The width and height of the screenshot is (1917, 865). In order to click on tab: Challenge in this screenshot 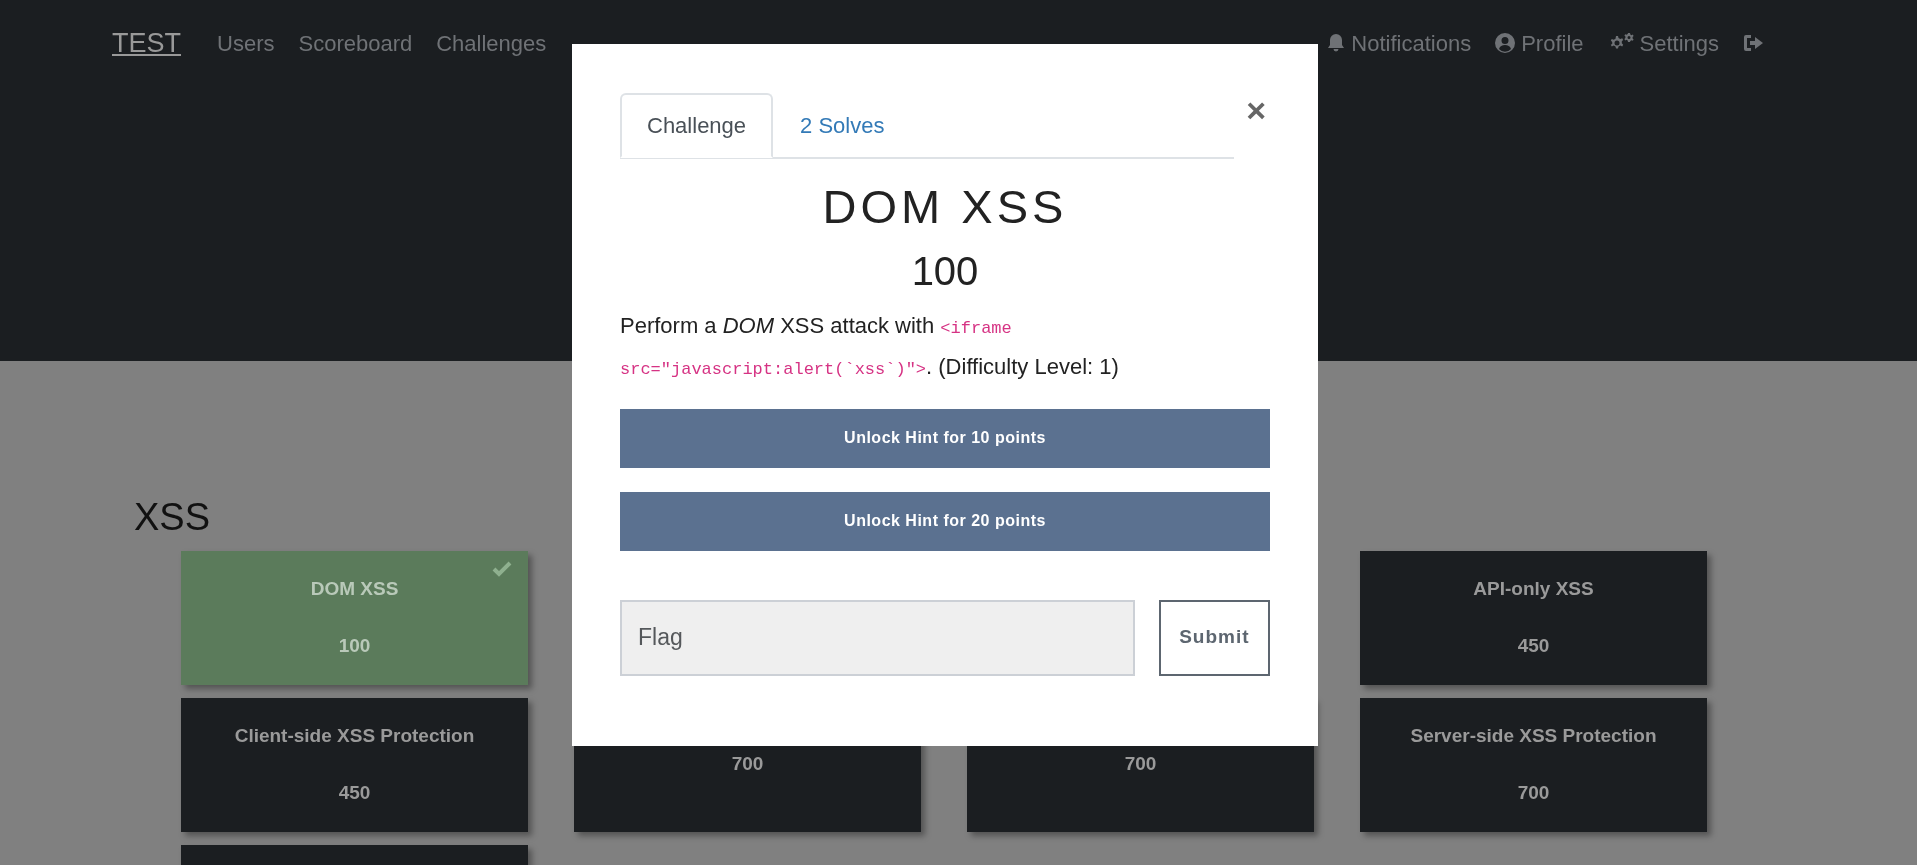, I will do `click(697, 125)`.